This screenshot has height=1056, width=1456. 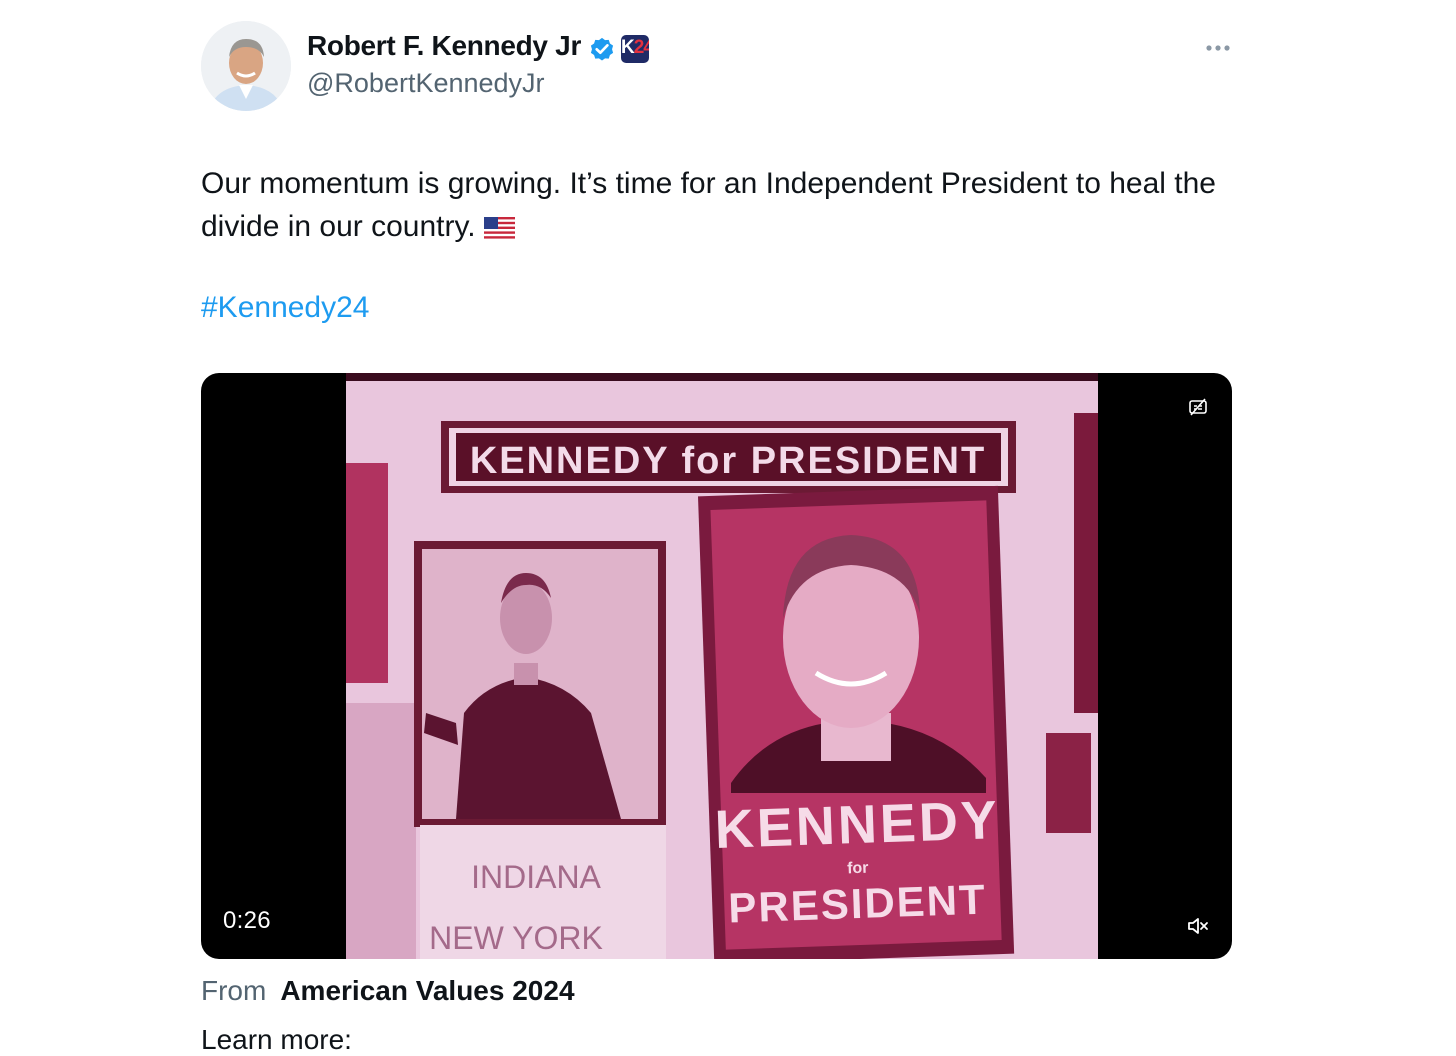 What do you see at coordinates (276, 1039) in the screenshot?
I see `learn-more-text: Learn more:` at bounding box center [276, 1039].